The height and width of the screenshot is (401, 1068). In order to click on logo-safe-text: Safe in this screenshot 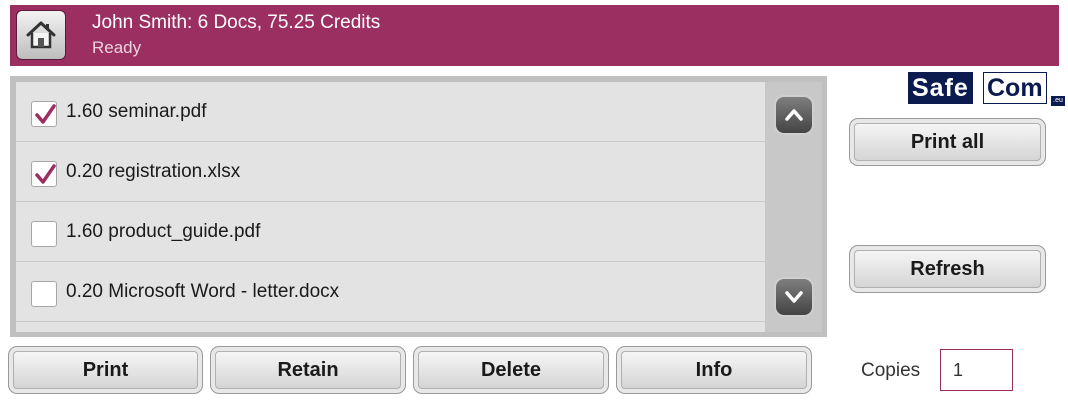, I will do `click(940, 88)`.